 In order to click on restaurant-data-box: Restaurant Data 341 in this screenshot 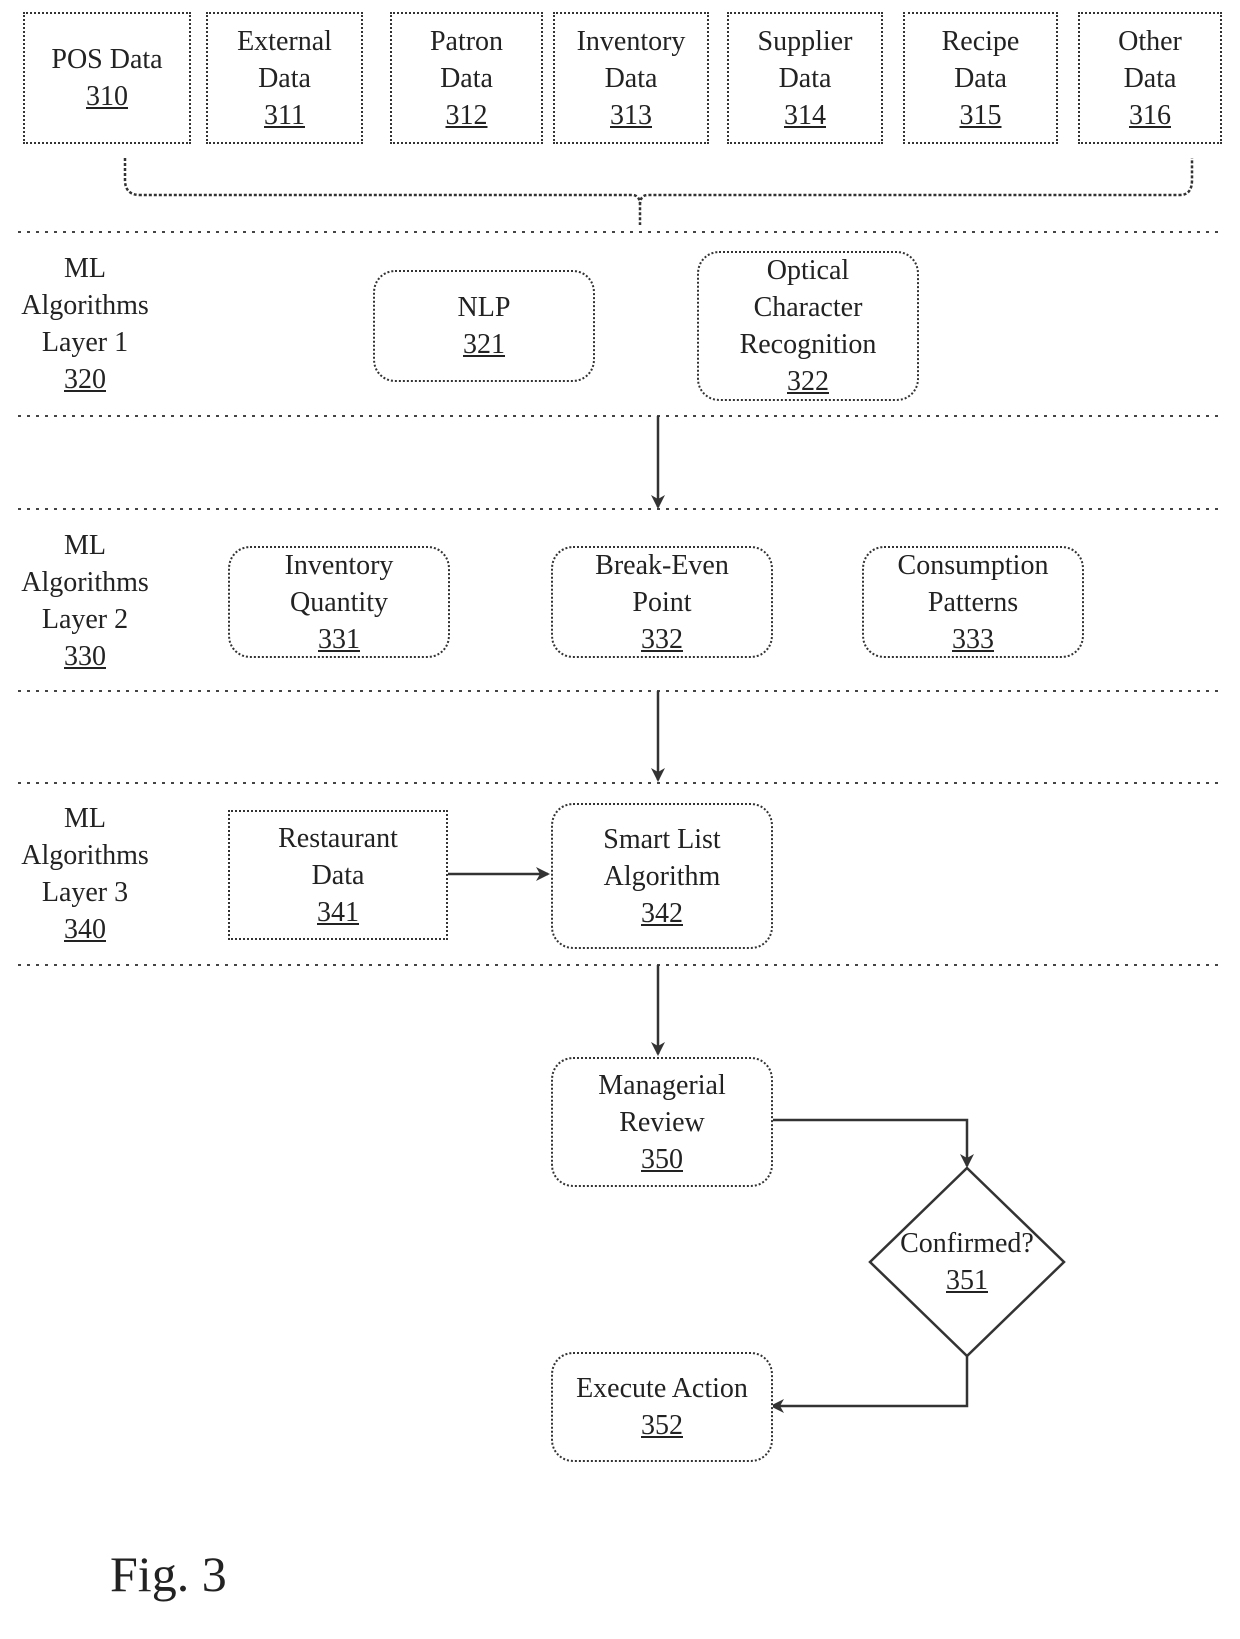, I will do `click(338, 875)`.